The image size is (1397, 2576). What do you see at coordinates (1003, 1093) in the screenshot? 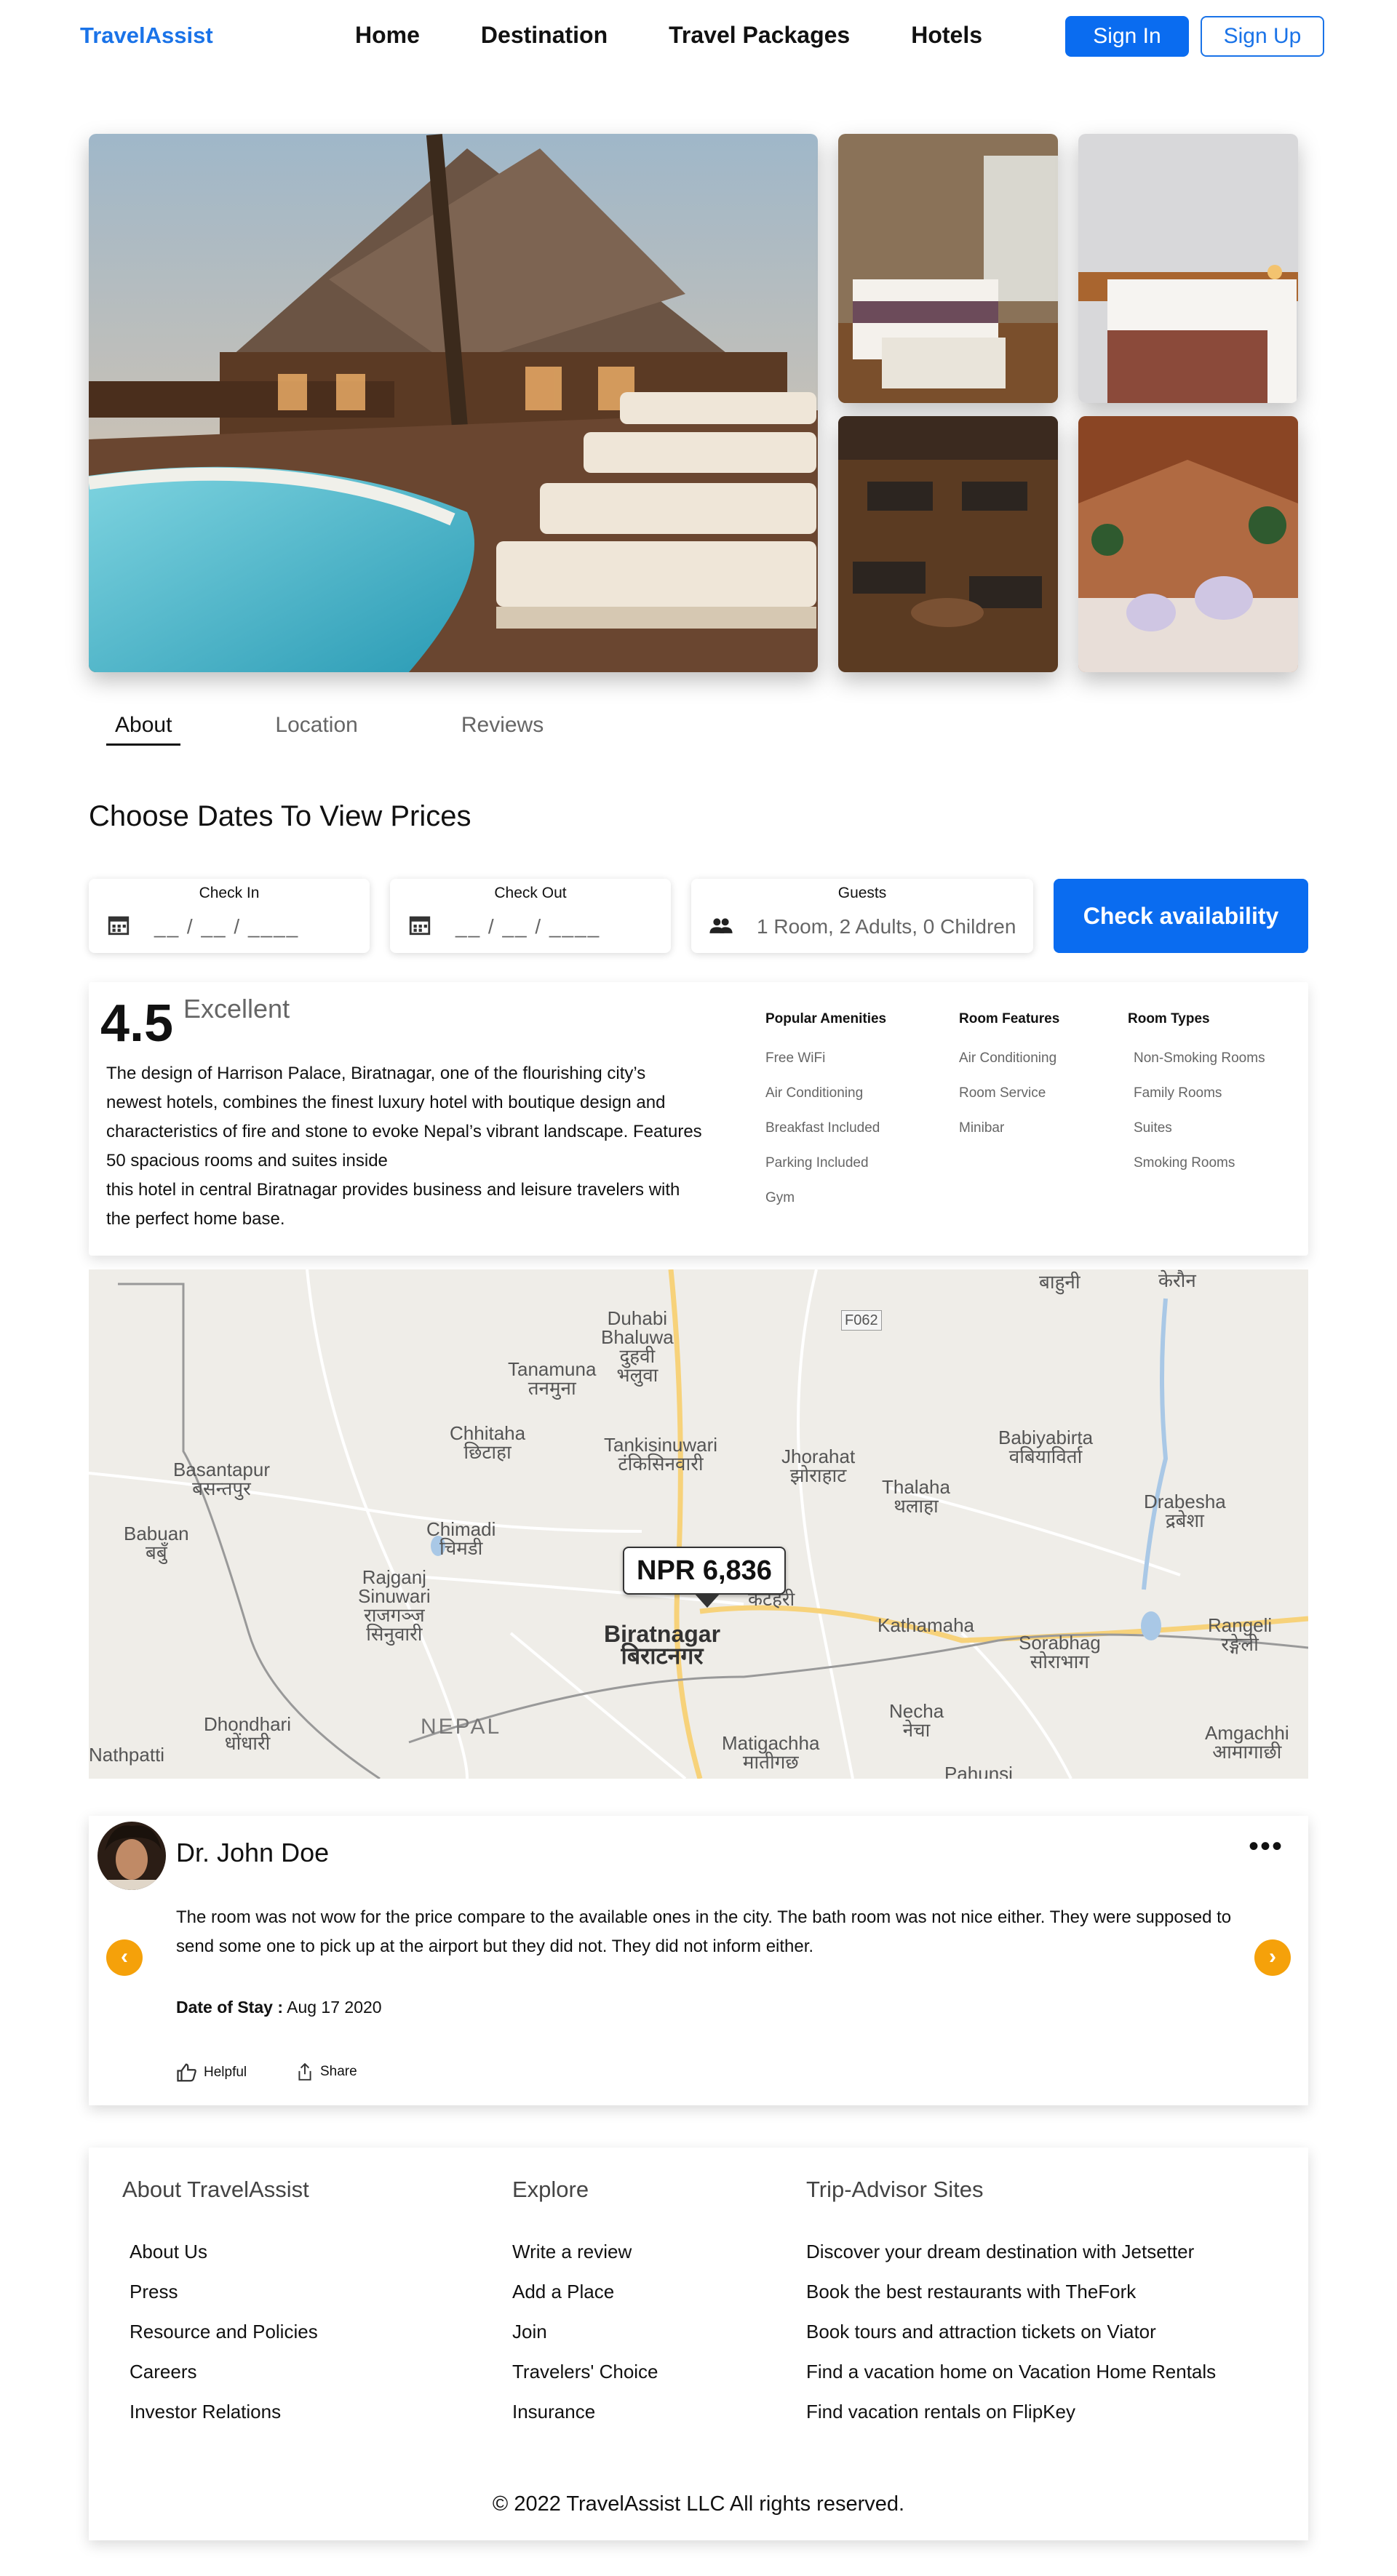
I see `room-feature-item: Room Service` at bounding box center [1003, 1093].